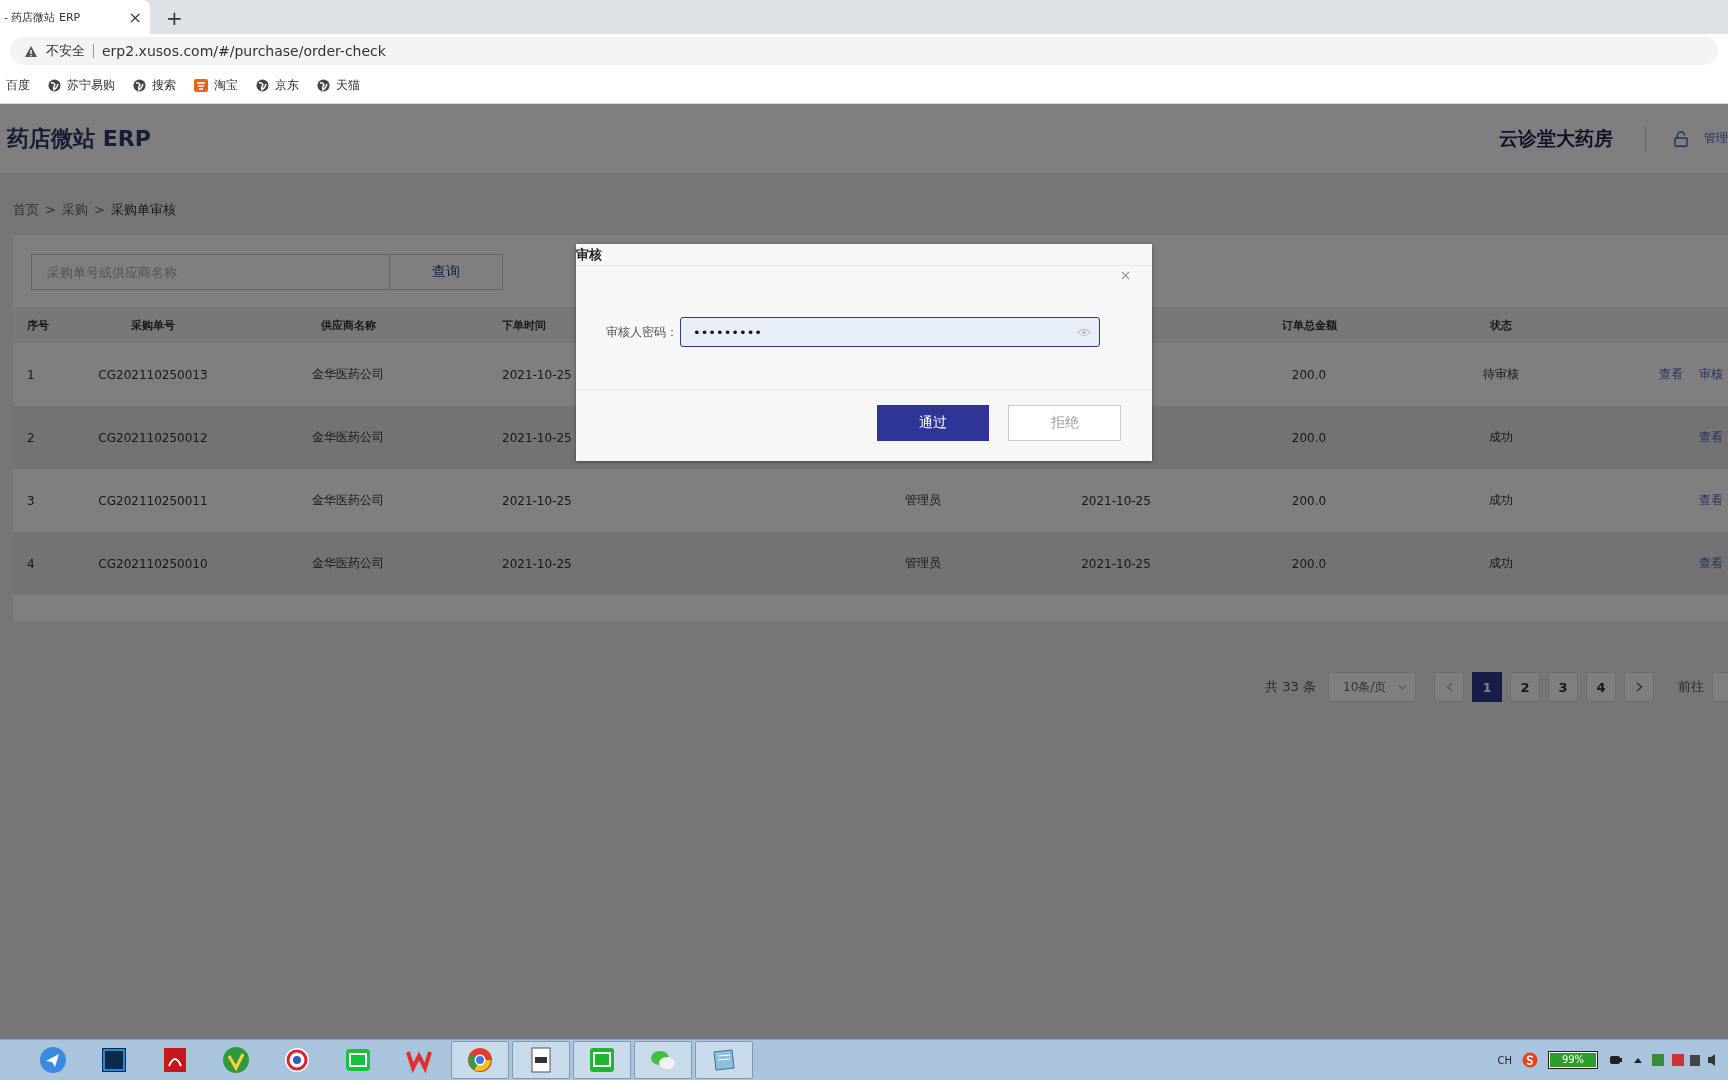 This screenshot has height=1080, width=1728. I want to click on table-cell: CG202110250010, so click(153, 563).